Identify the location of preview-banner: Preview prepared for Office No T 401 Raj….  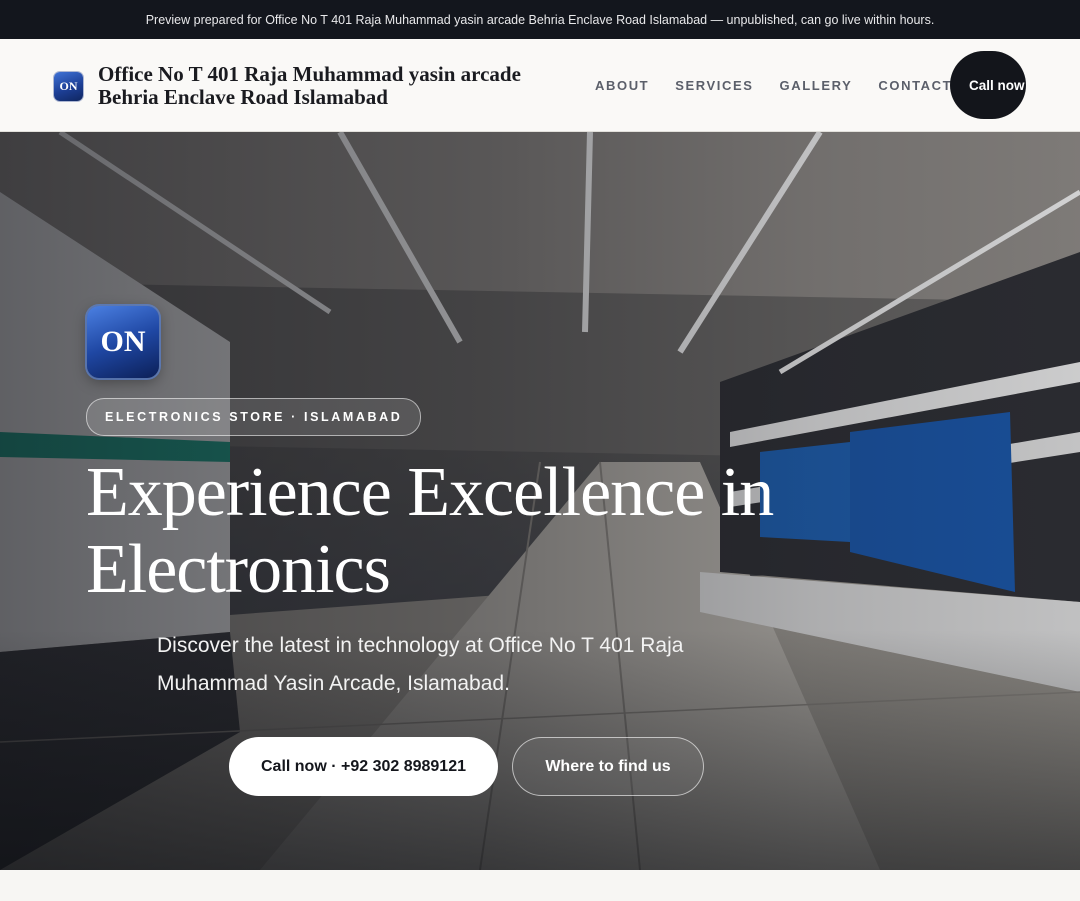
(540, 19).